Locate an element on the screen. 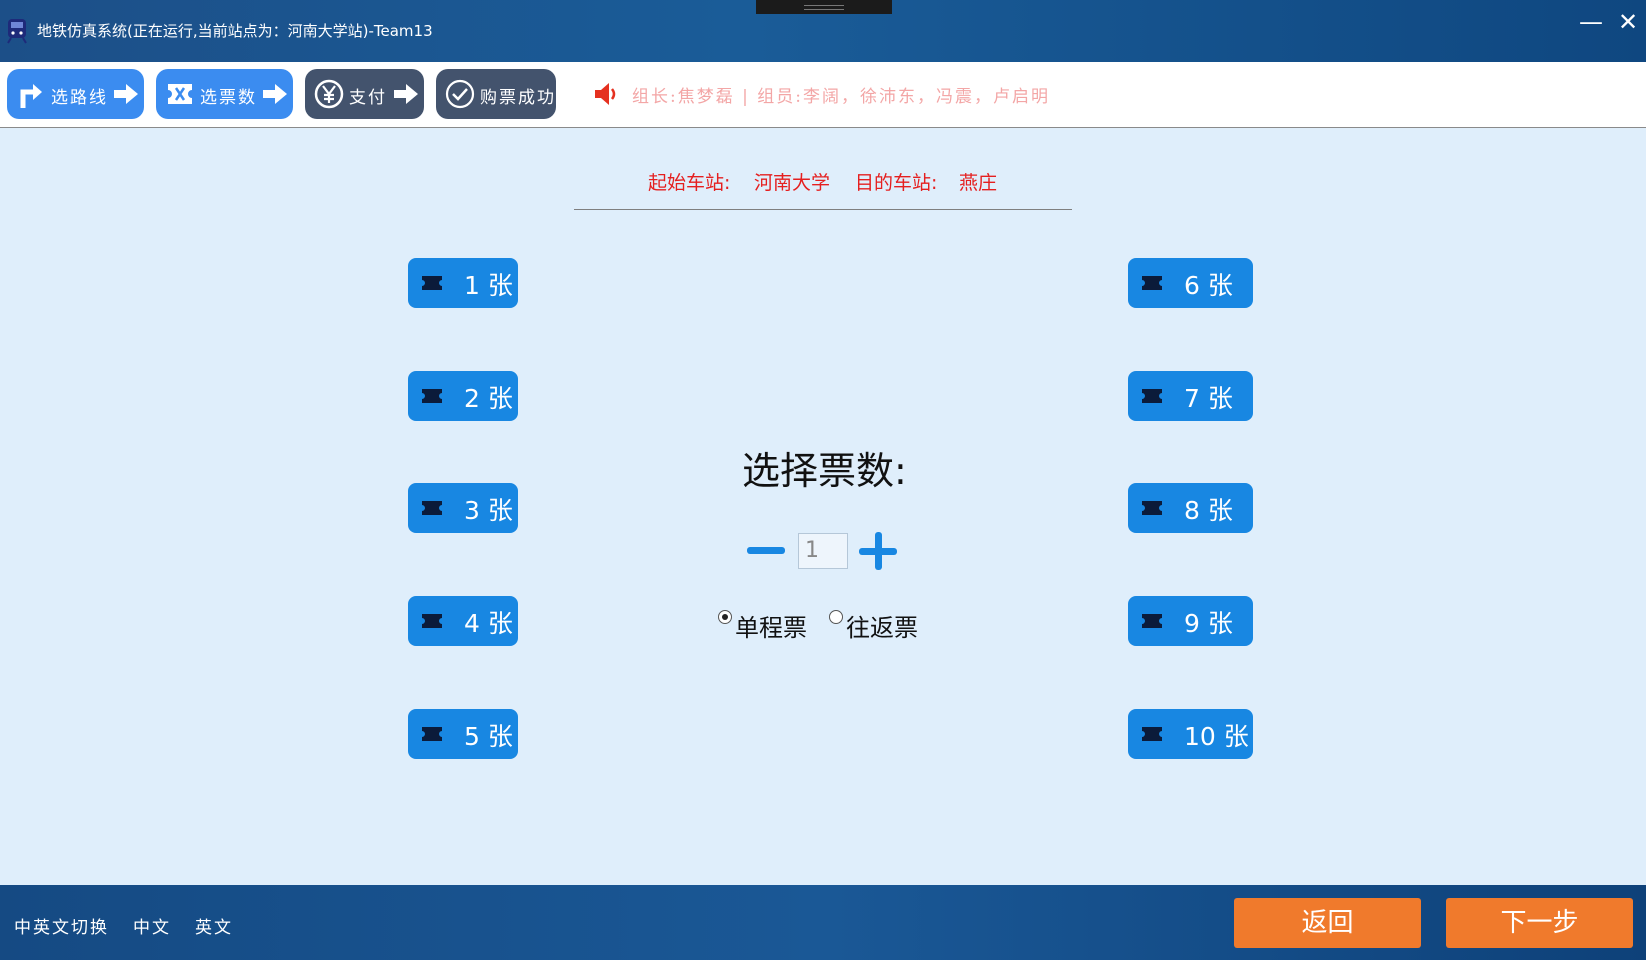  drag-handle is located at coordinates (824, 7).